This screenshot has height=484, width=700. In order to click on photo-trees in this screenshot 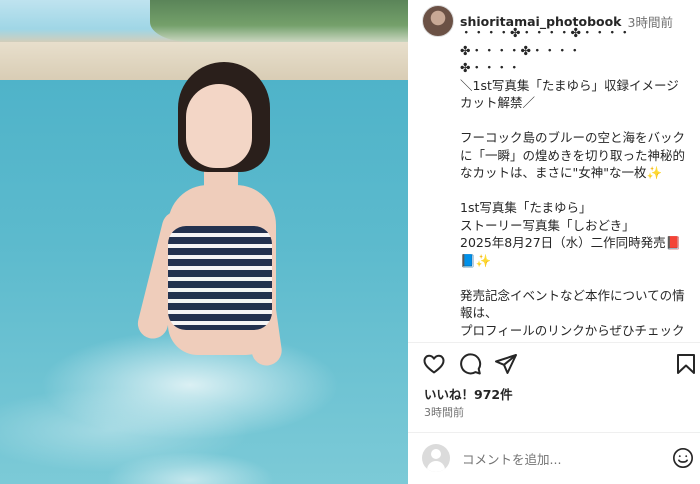, I will do `click(279, 21)`.